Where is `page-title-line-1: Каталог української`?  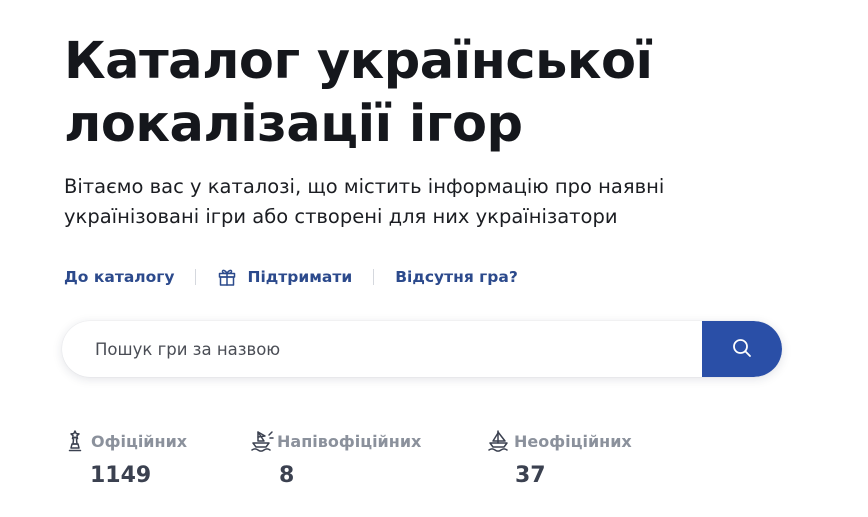 page-title-line-1: Каталог української is located at coordinates (358, 61).